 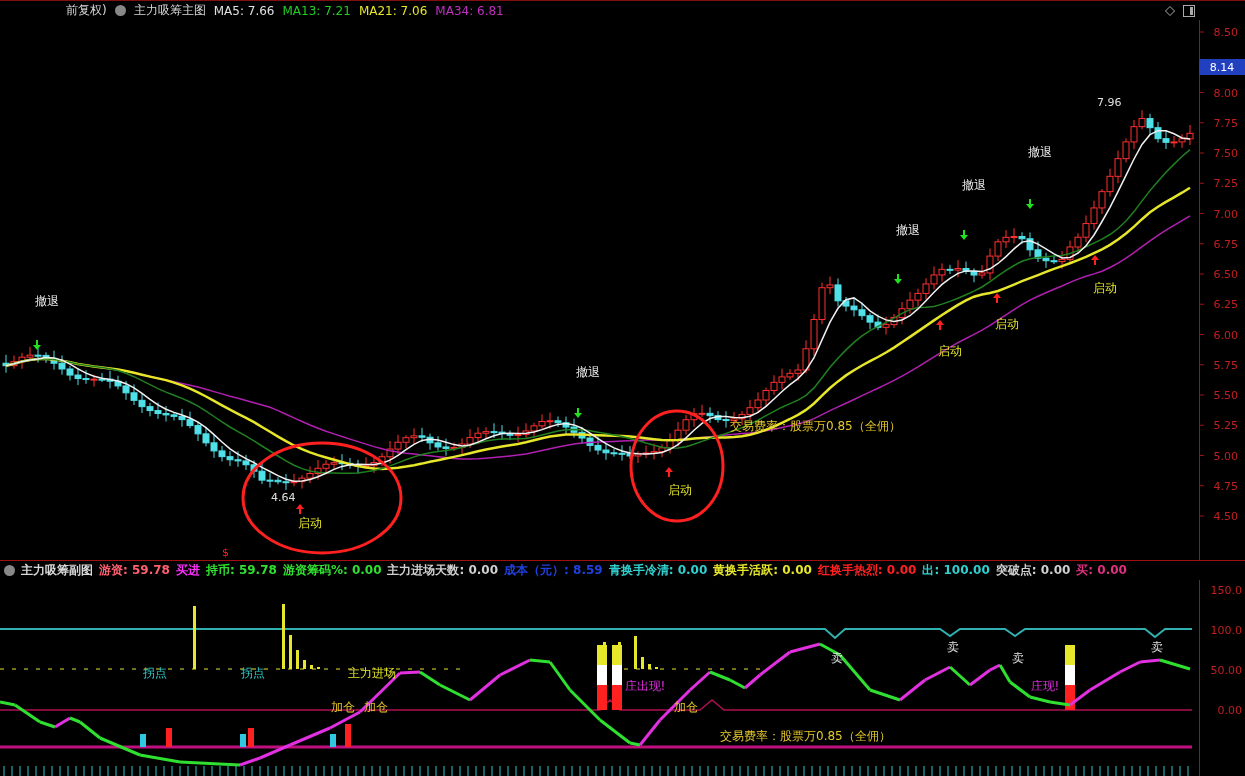 I want to click on chart-title: 主力吸筹主图, so click(x=169, y=10).